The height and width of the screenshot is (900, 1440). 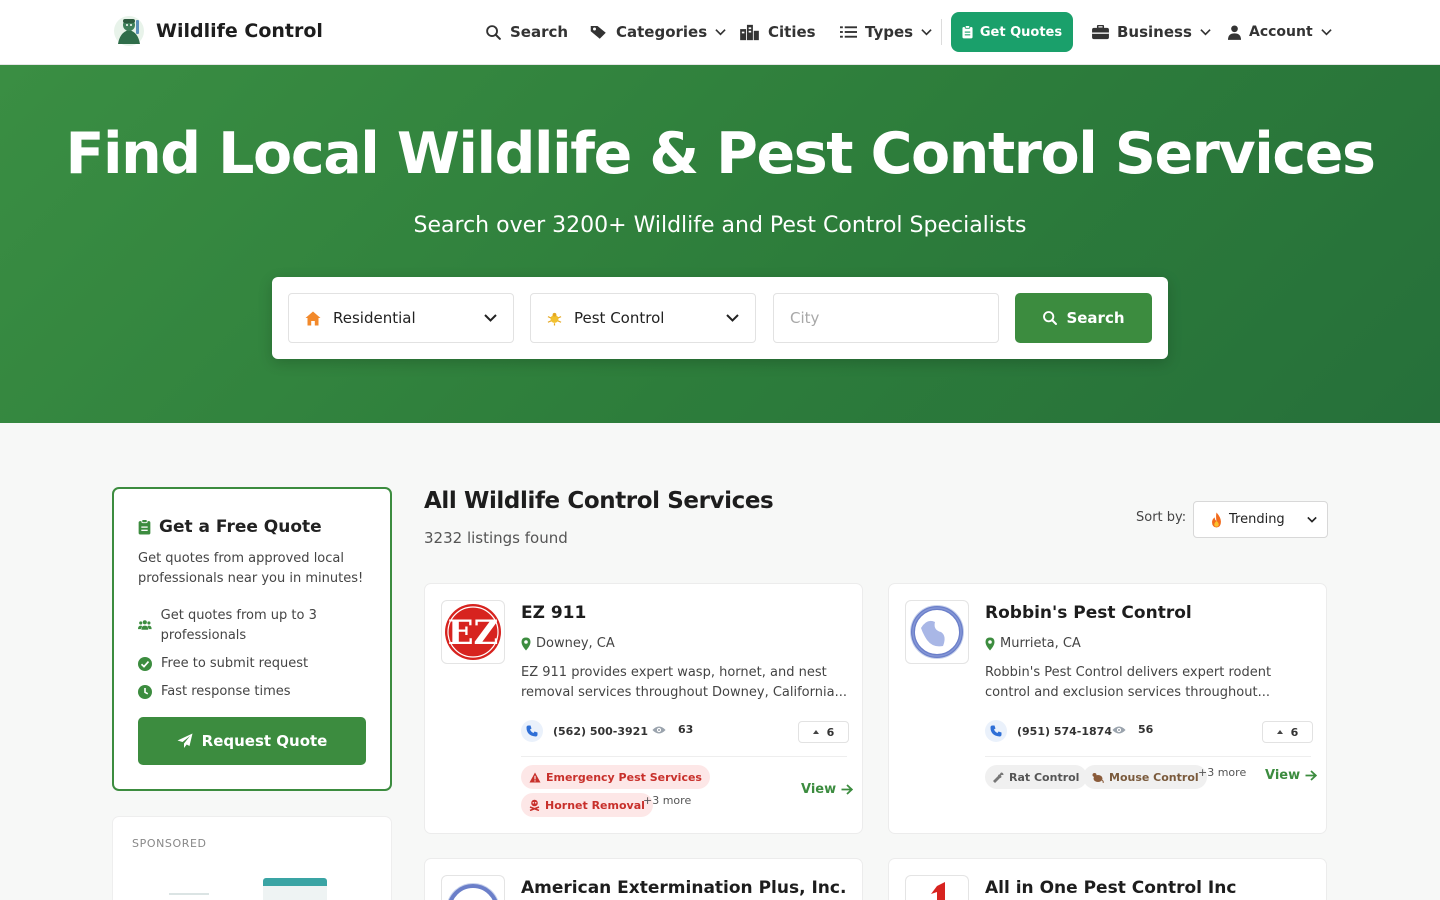 What do you see at coordinates (1283, 775) in the screenshot?
I see `view-listing-label: View` at bounding box center [1283, 775].